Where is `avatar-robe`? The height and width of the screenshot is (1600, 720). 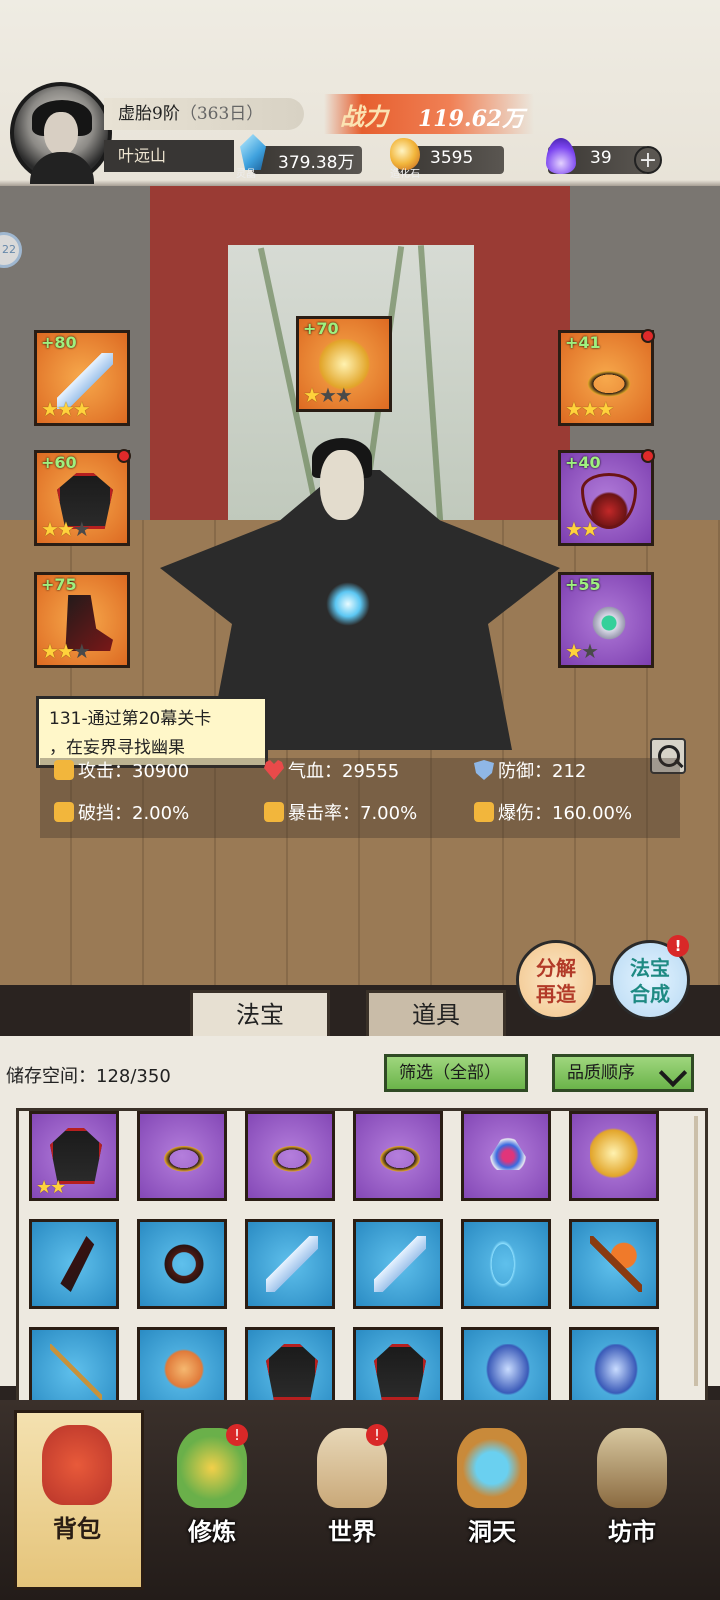
avatar-robe is located at coordinates (62, 168).